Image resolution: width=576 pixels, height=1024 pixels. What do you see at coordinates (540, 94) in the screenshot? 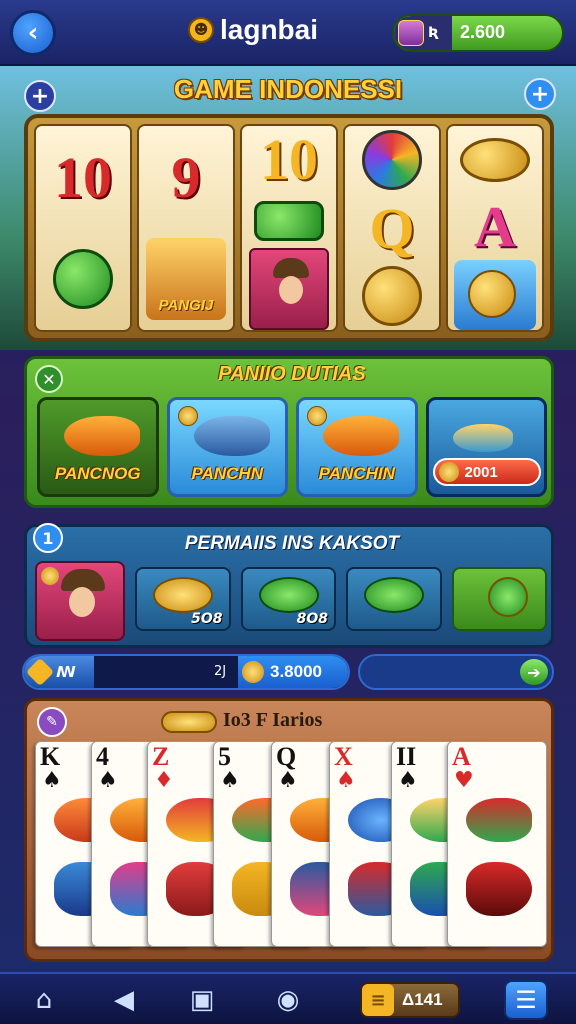
I see `add-right-button: +` at bounding box center [540, 94].